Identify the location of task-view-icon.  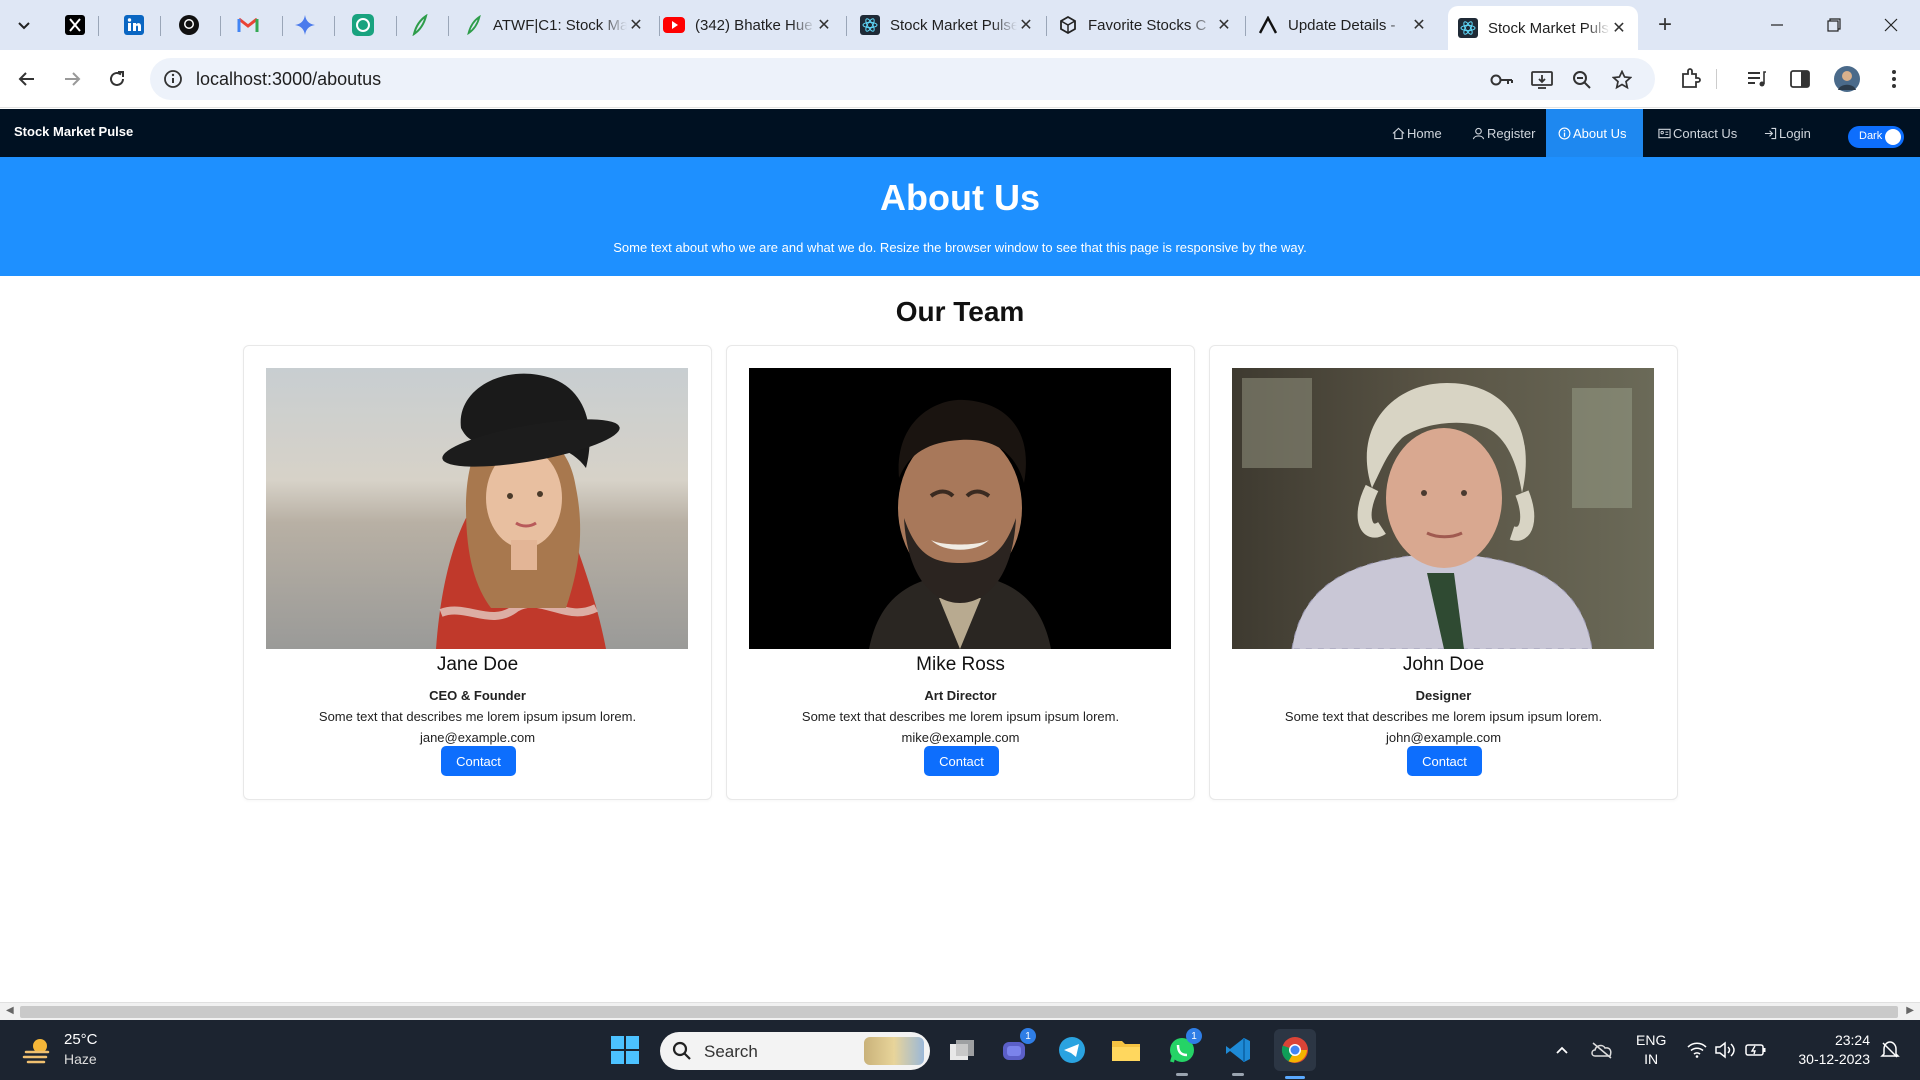
(962, 1050).